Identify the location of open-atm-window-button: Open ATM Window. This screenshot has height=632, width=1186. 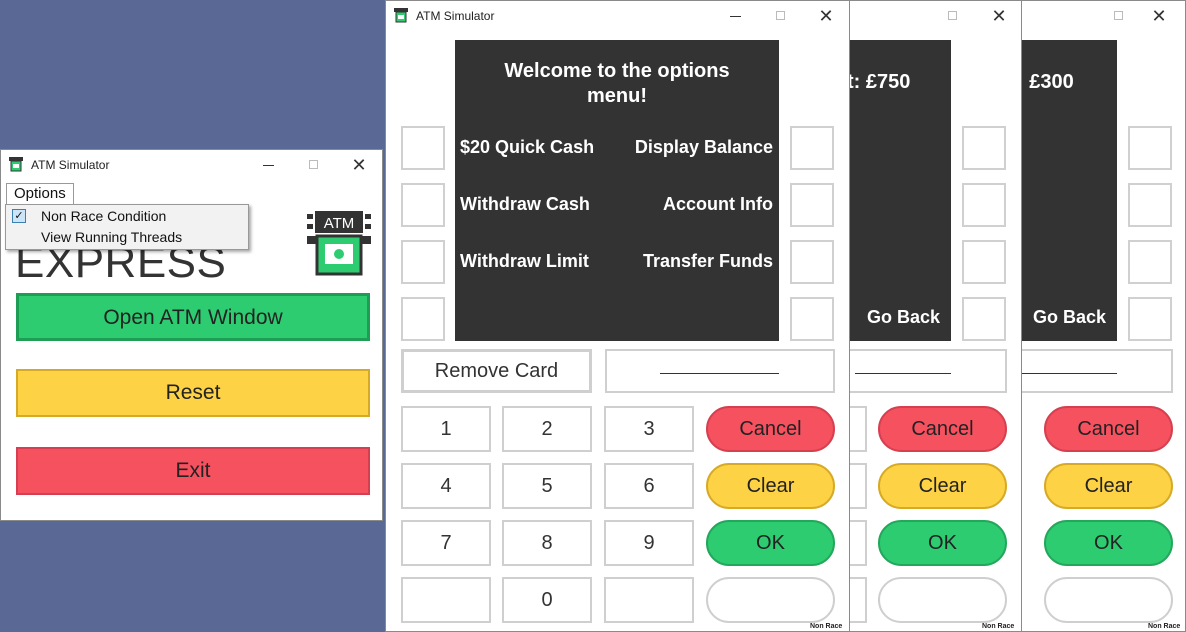
(193, 317).